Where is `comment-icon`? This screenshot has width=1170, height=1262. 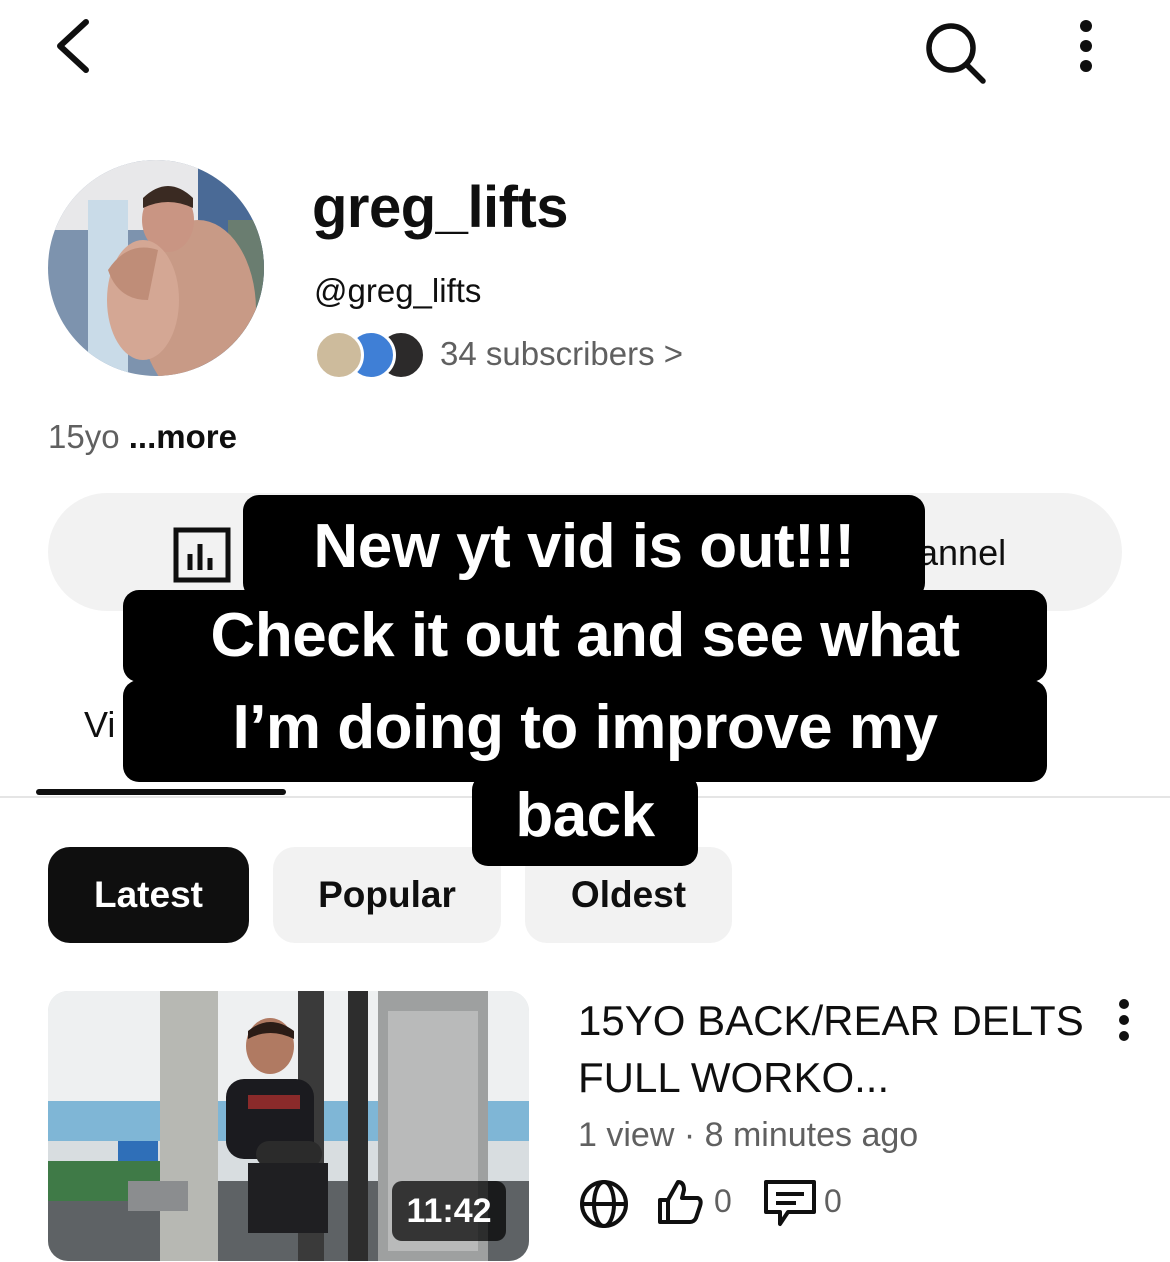
comment-icon is located at coordinates (790, 1204).